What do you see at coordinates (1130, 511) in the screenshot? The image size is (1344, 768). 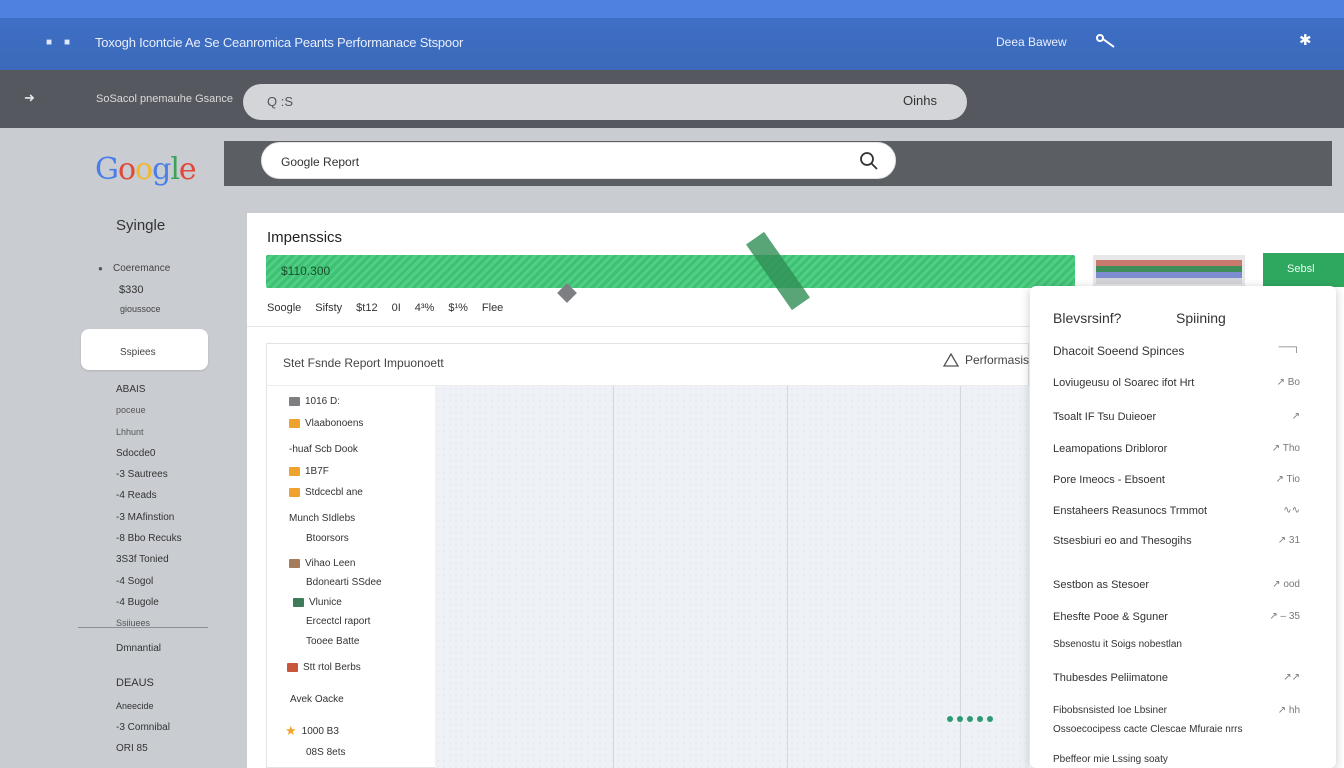 I see `popup-item: Enstaheers Reasunocs Trmmot` at bounding box center [1130, 511].